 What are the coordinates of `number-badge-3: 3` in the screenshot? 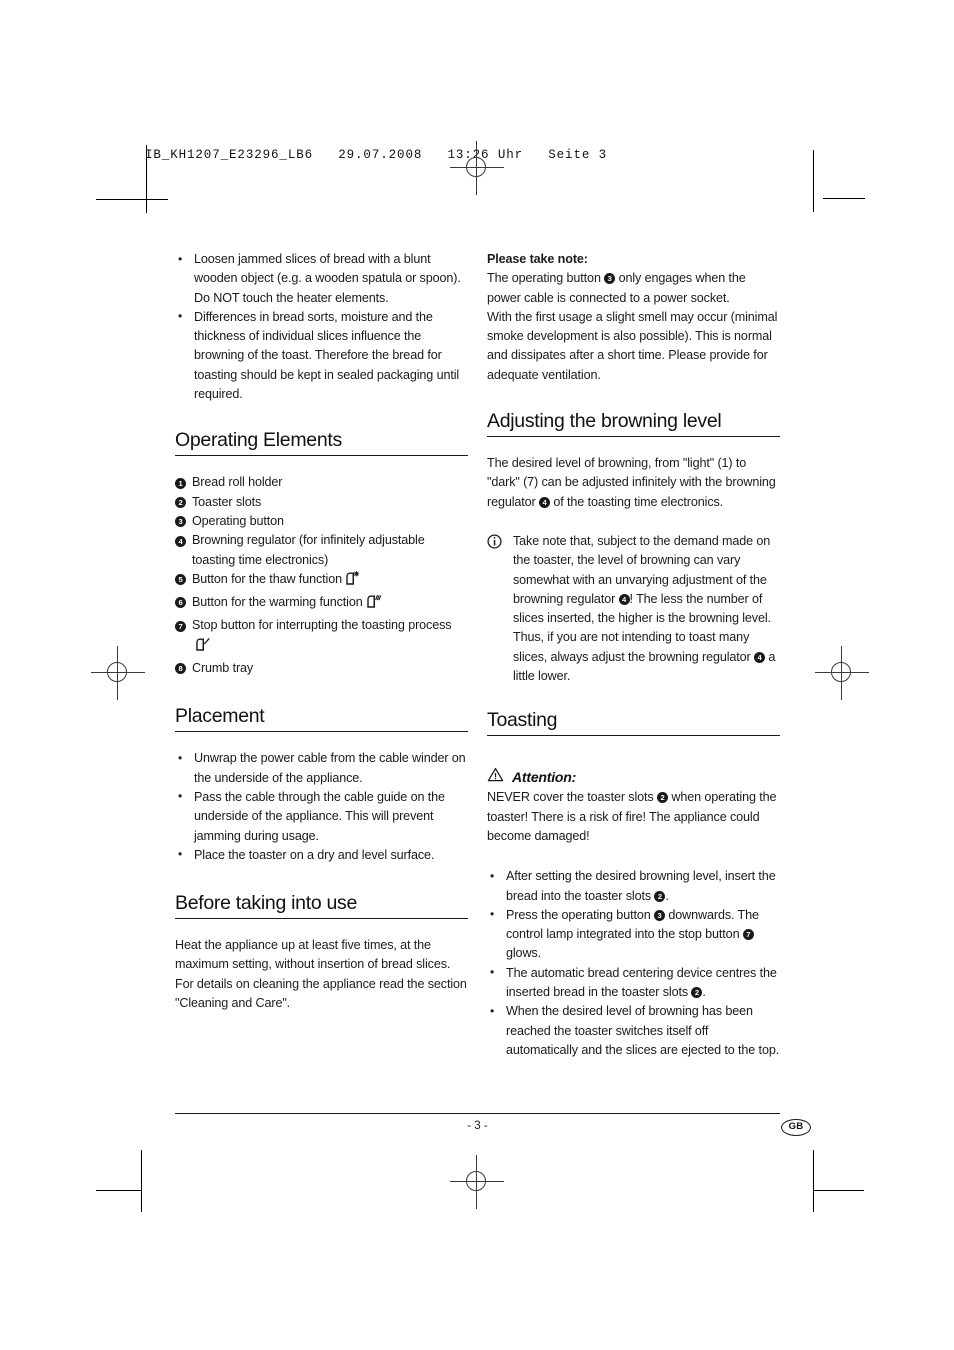 It's located at (180, 522).